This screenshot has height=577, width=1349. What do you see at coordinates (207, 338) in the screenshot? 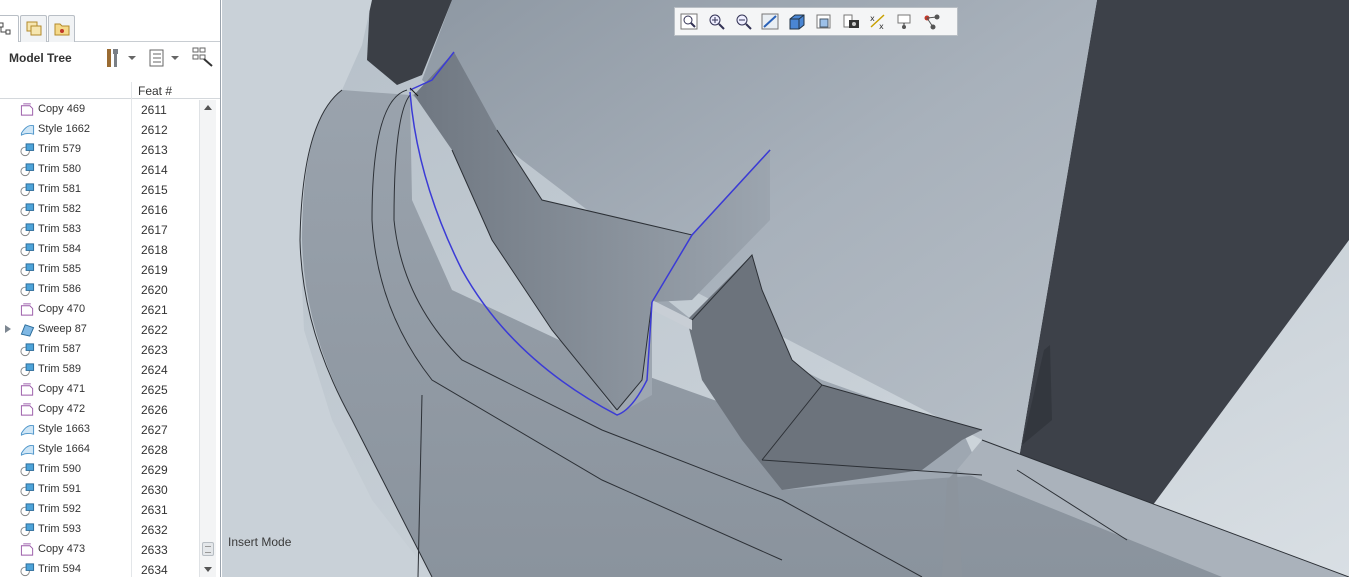
I see `tree-scrollbar` at bounding box center [207, 338].